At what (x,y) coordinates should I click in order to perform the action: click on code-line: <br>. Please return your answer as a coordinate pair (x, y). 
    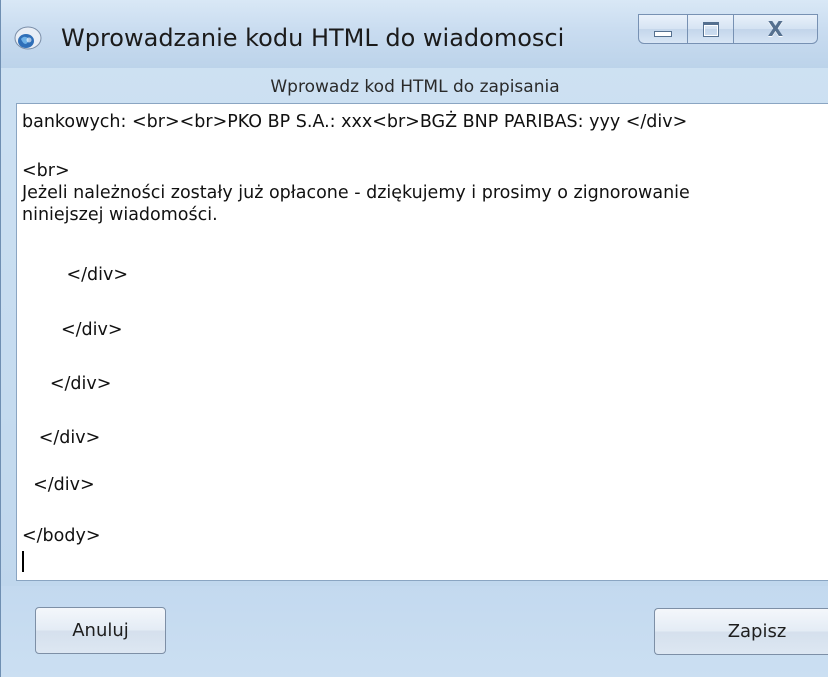
    Looking at the image, I should click on (46, 171).